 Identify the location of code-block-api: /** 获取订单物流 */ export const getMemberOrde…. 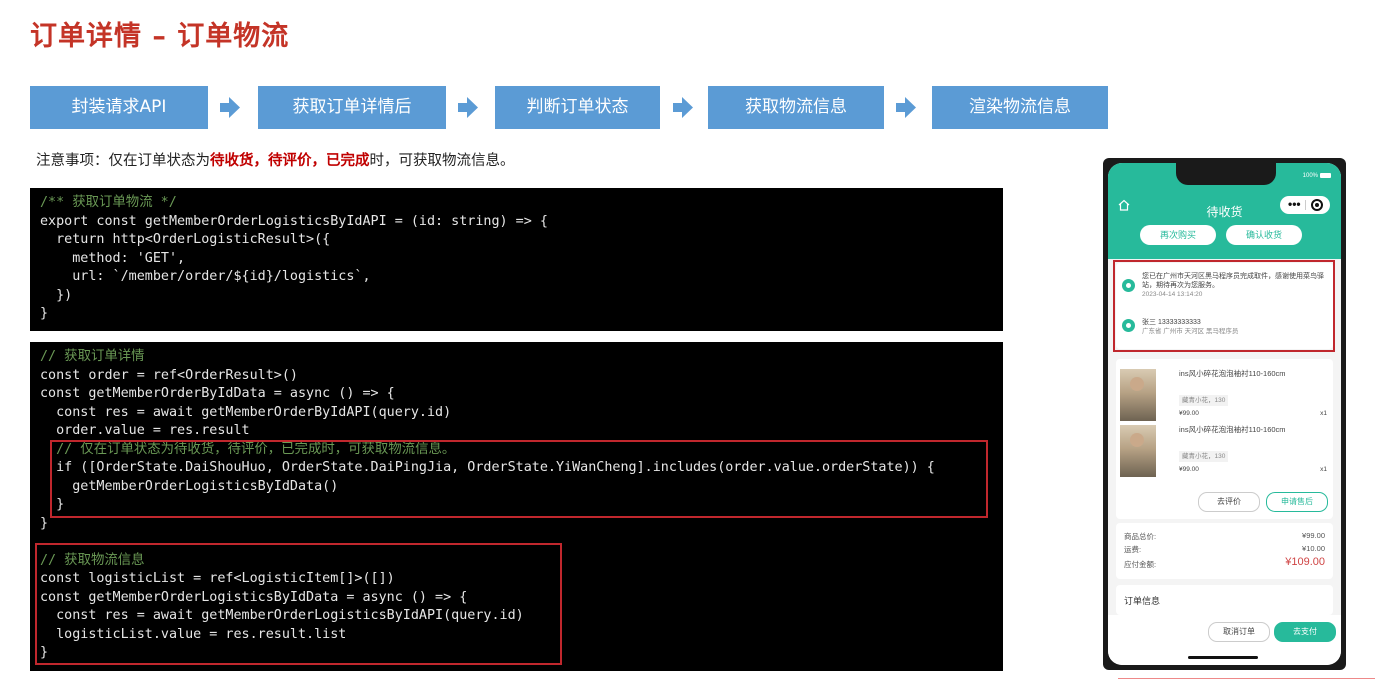
(516, 259).